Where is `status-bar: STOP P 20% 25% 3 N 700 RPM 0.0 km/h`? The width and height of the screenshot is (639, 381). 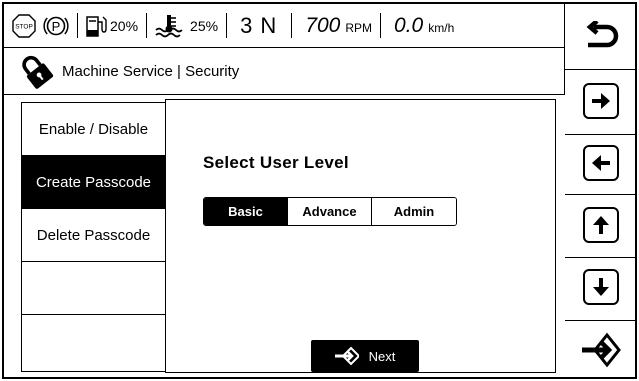 status-bar: STOP P 20% 25% 3 N 700 RPM 0.0 km/h is located at coordinates (284, 25).